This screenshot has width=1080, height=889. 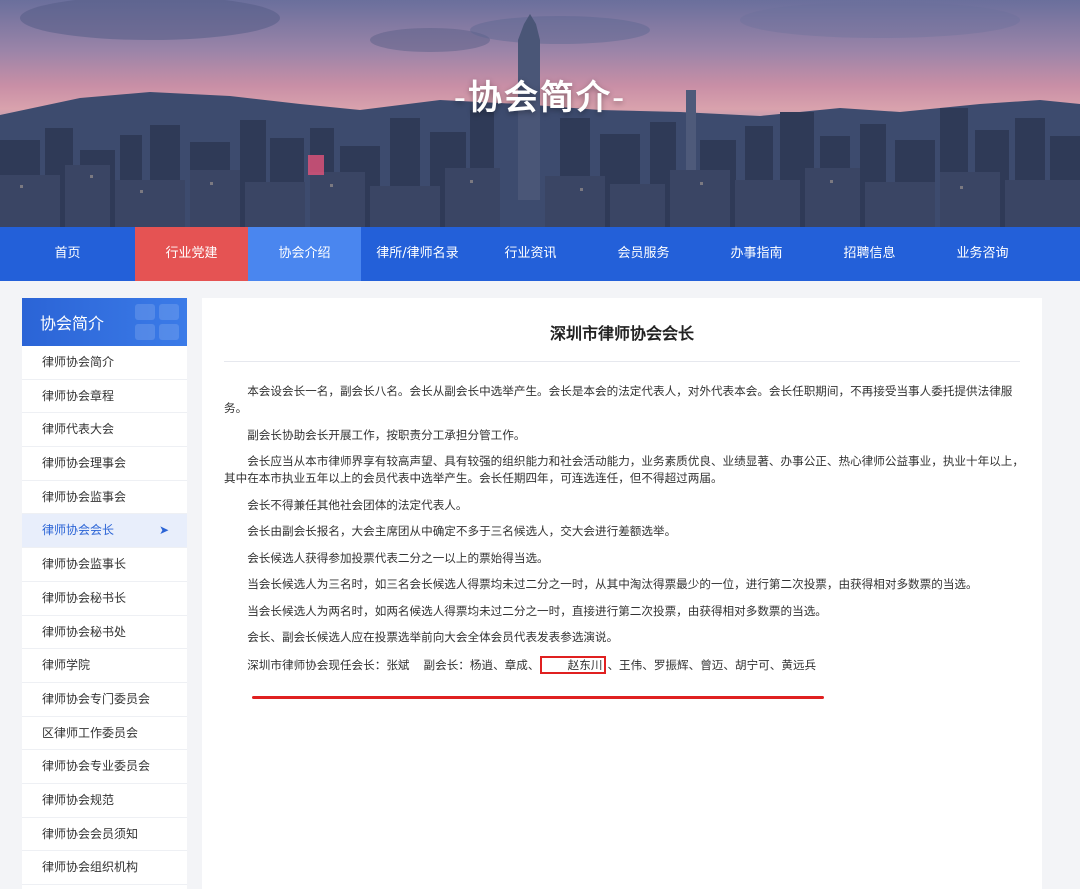 What do you see at coordinates (712, 664) in the screenshot?
I see `vice-presidents-rest: 、王伟、罗振辉、曾迈、胡宁可、黄远兵` at bounding box center [712, 664].